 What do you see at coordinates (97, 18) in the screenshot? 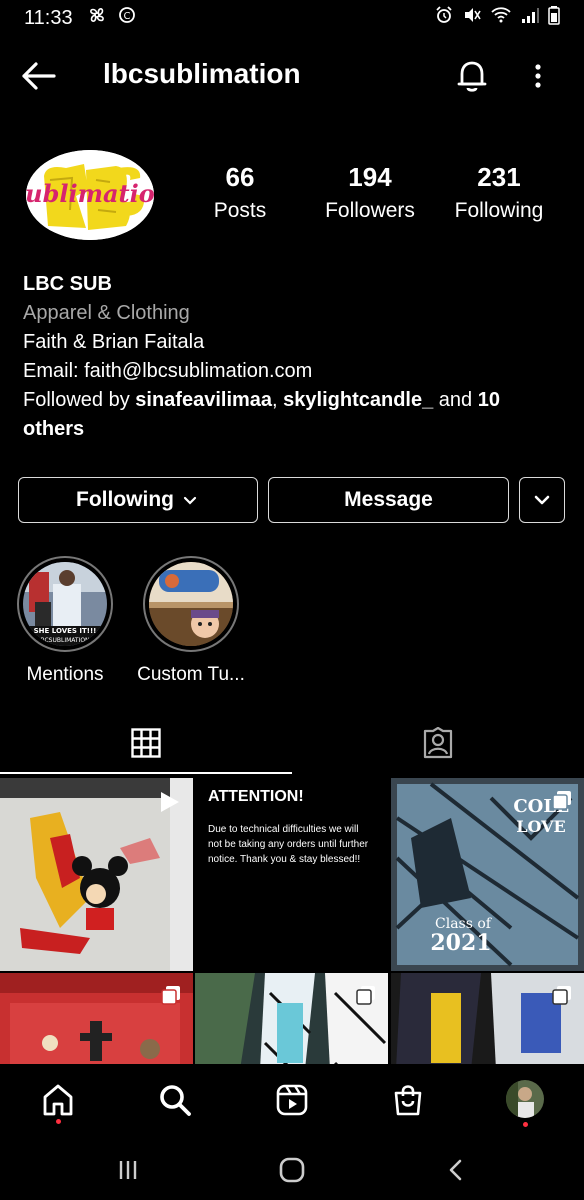
I see `fan-icon` at bounding box center [97, 18].